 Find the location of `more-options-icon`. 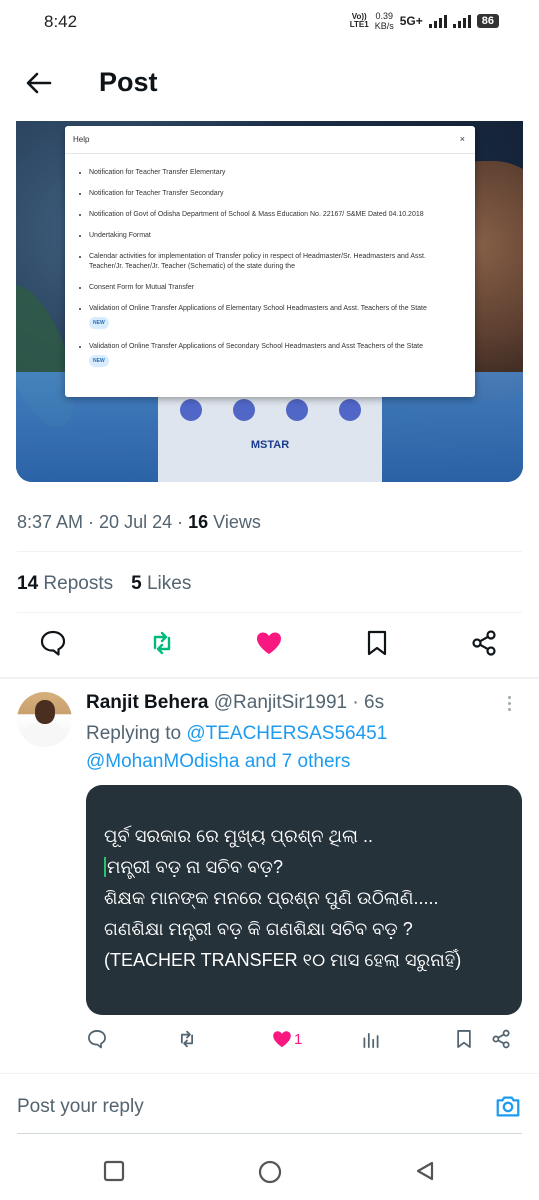

more-options-icon is located at coordinates (511, 705).